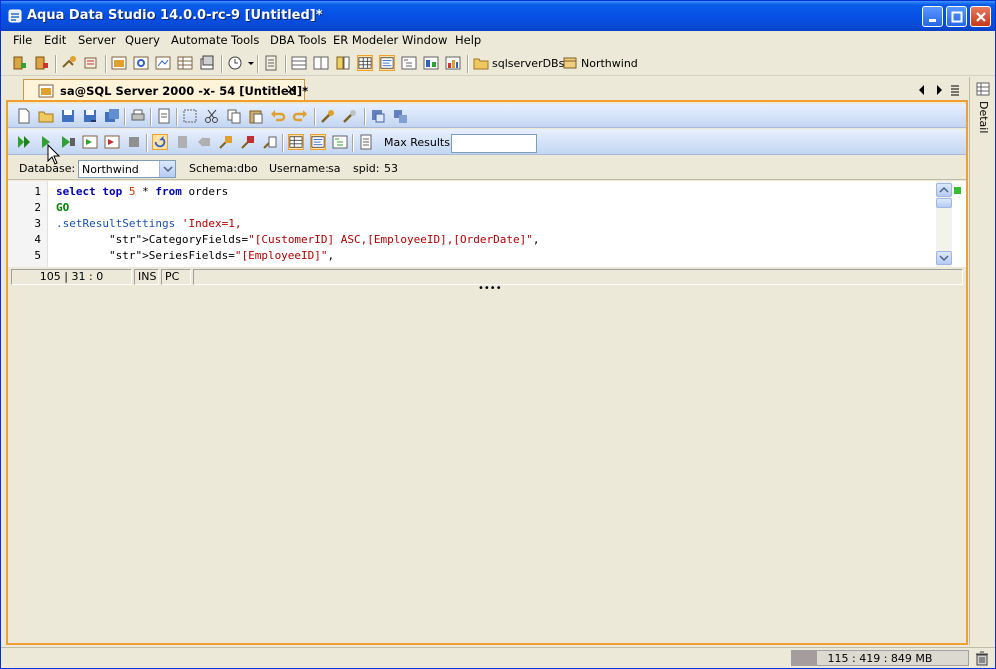 The width and height of the screenshot is (996, 669). Describe the element at coordinates (944, 190) in the screenshot. I see `scroll-up-button` at that location.